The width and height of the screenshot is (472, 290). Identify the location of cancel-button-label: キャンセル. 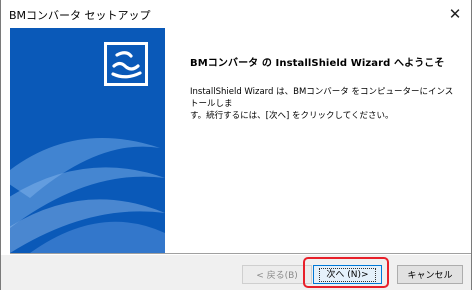
(430, 276).